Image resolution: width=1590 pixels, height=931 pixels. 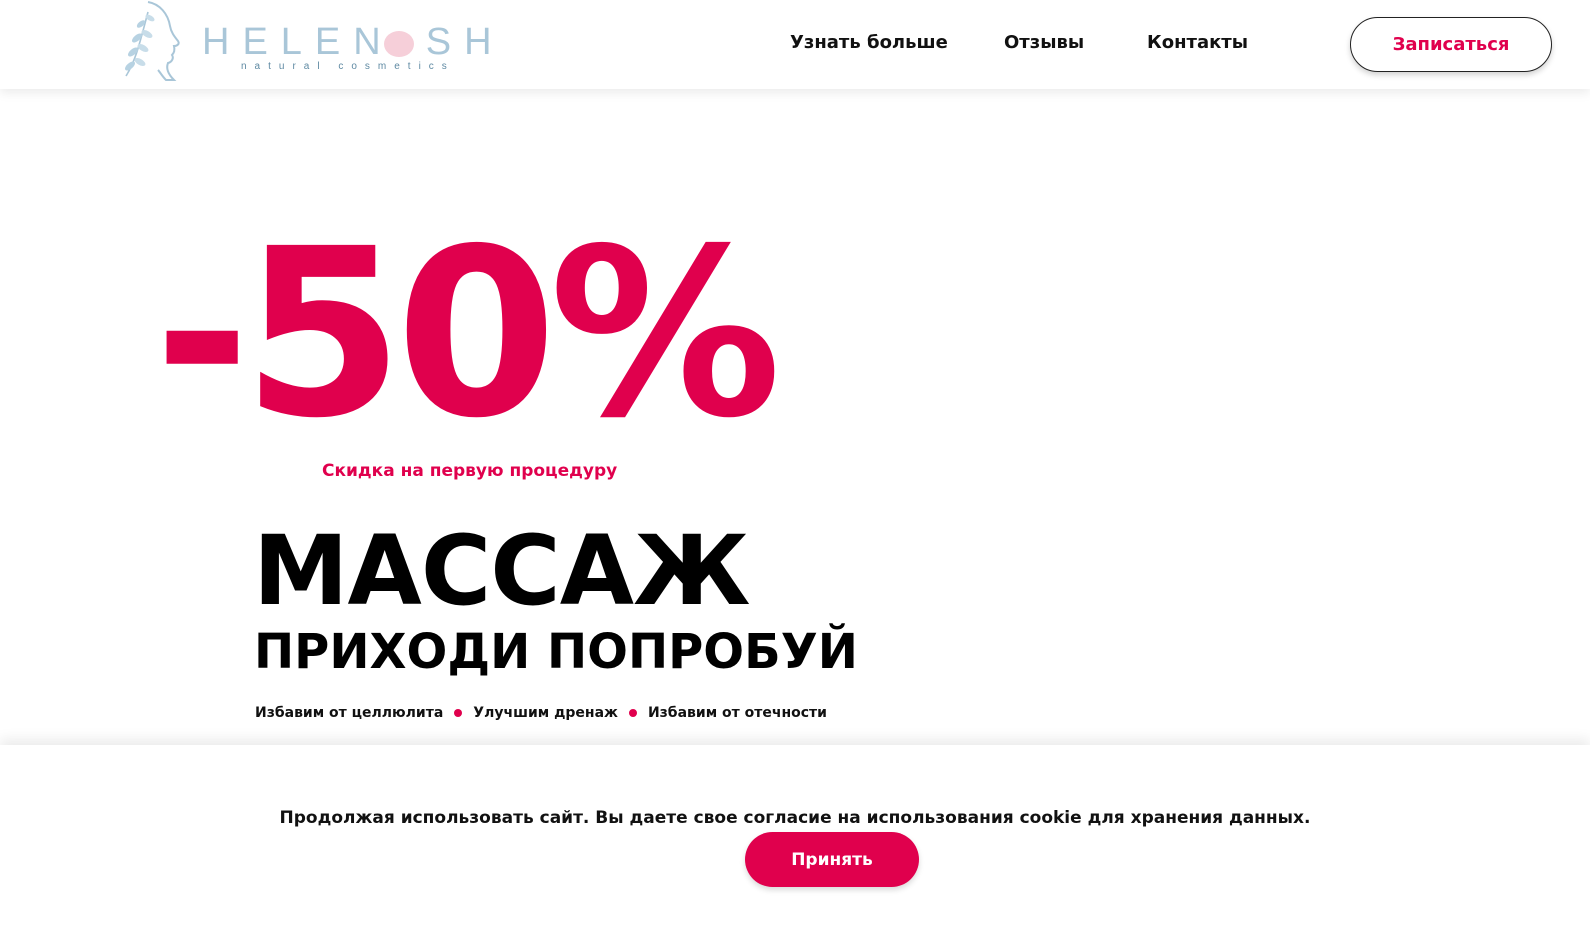 I want to click on cookie-accept-button: Принять, so click(x=832, y=859).